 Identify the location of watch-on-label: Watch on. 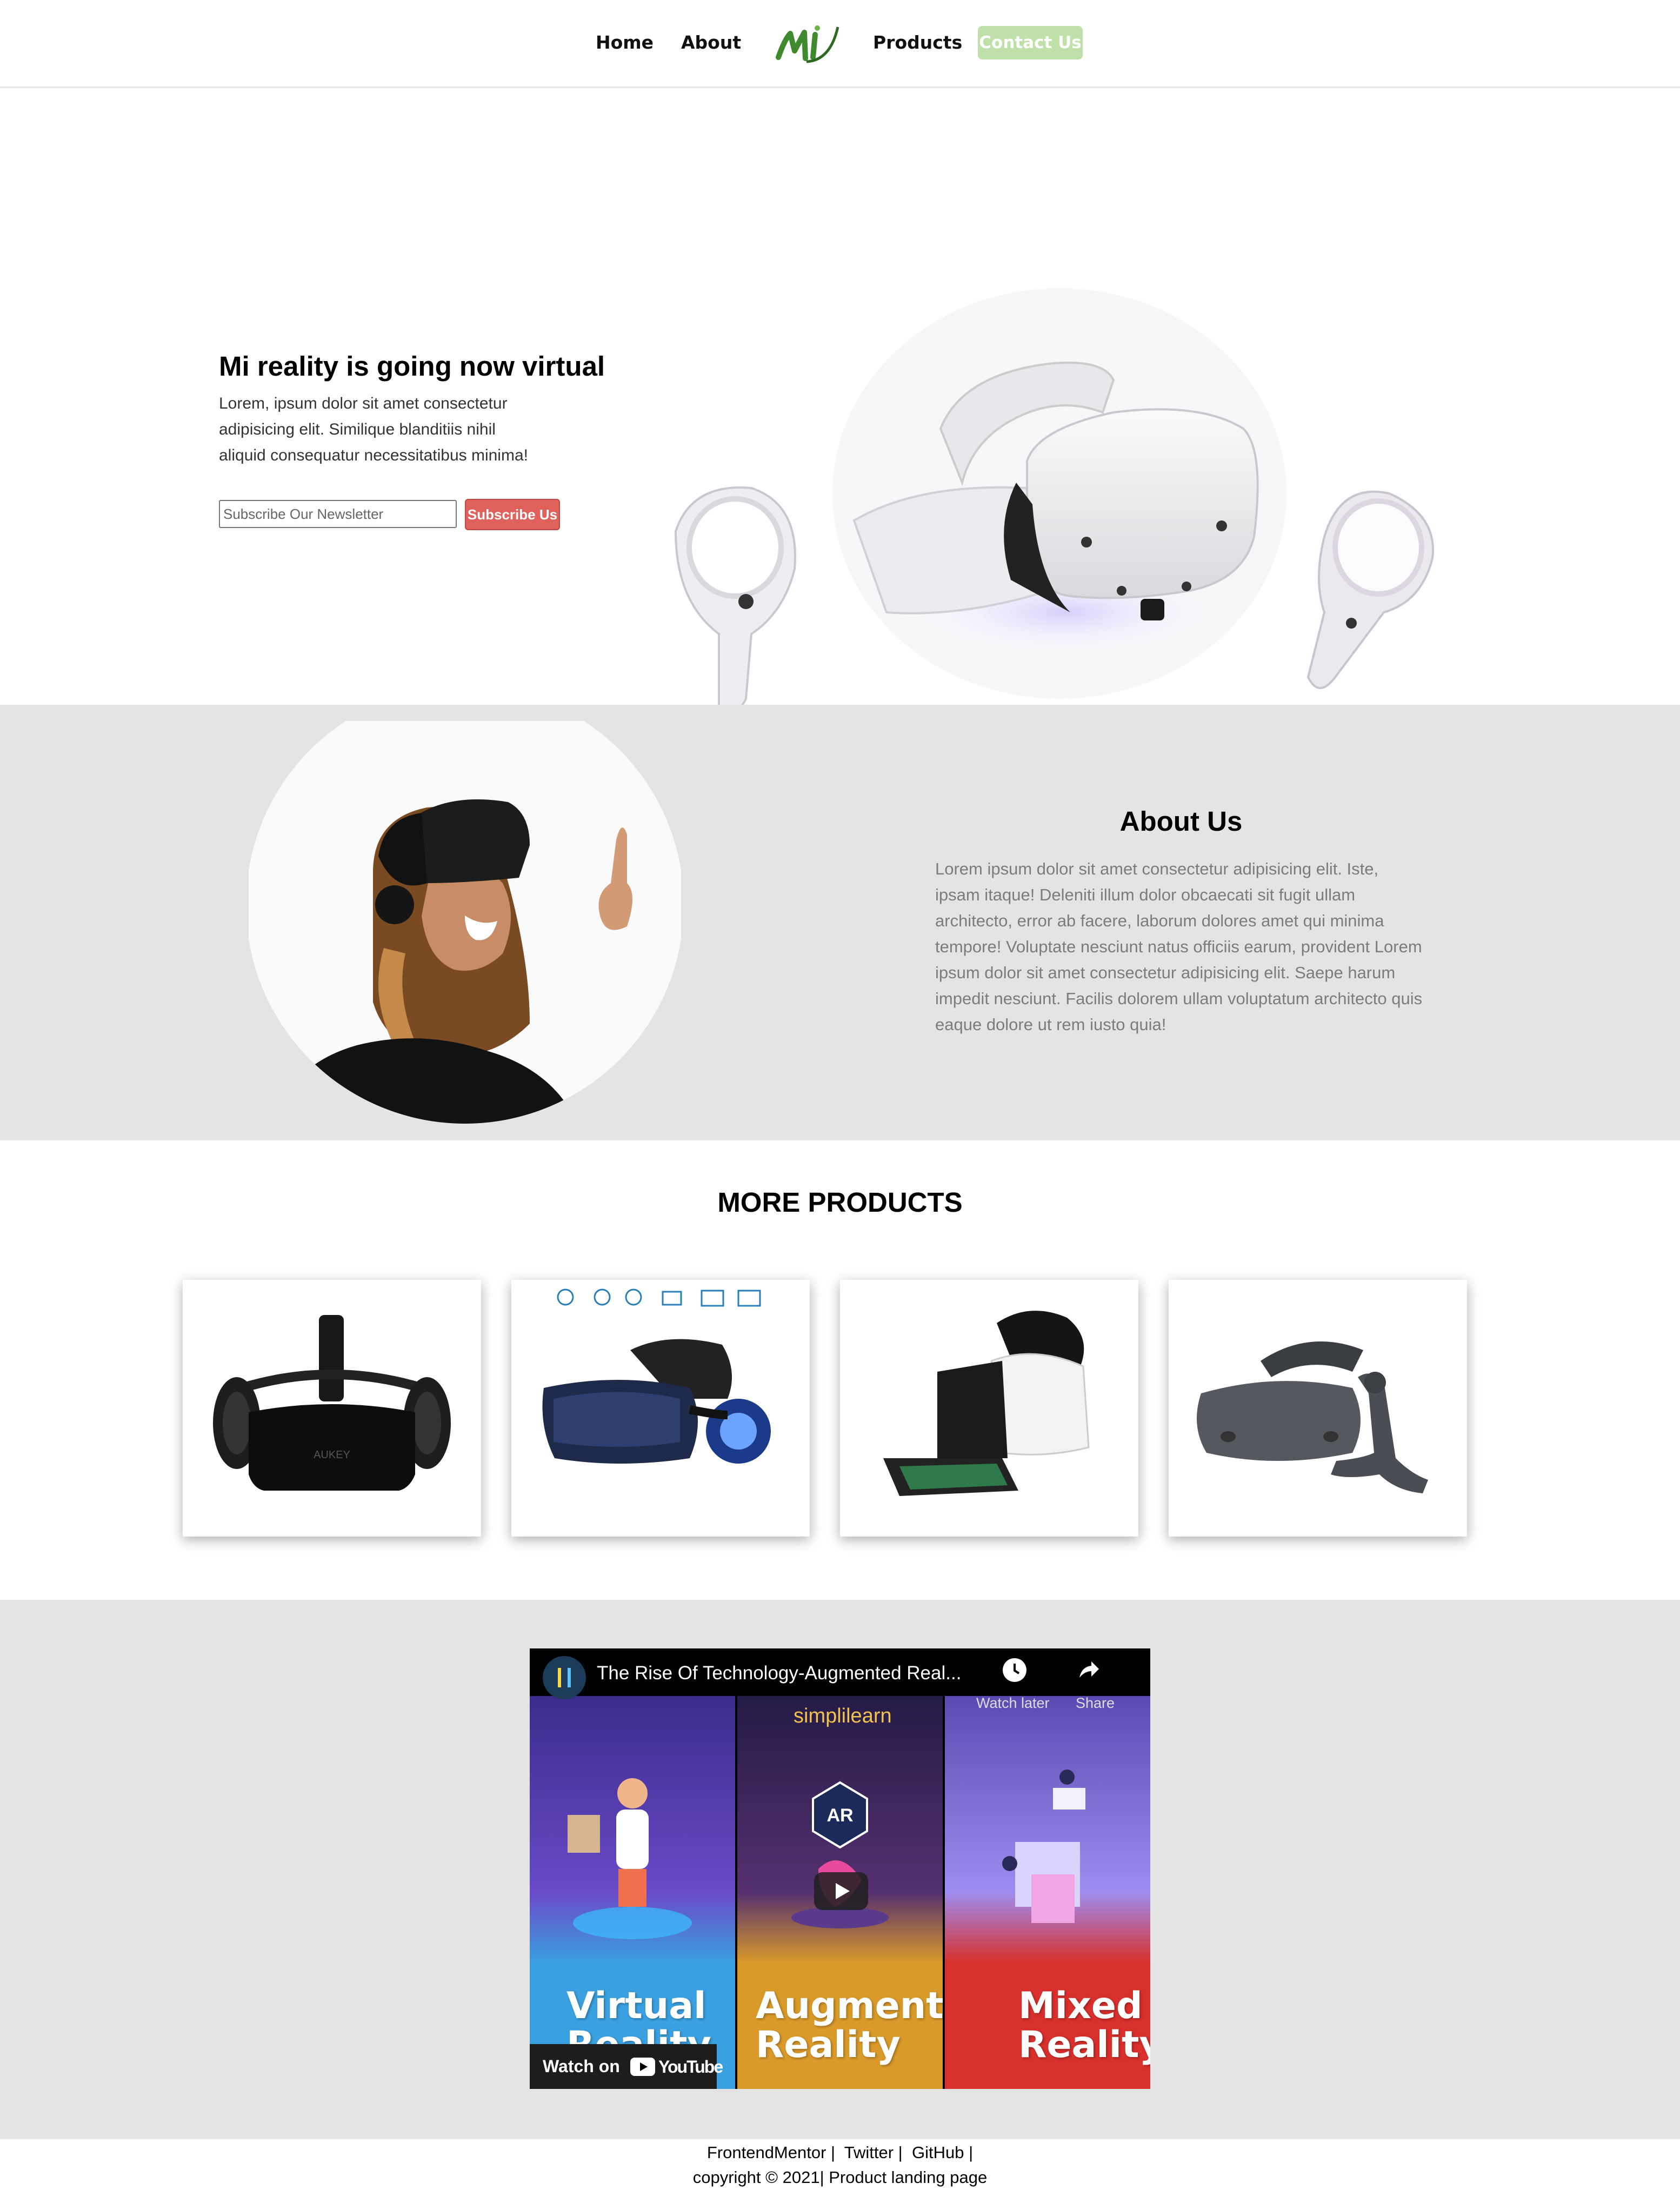
(582, 2066).